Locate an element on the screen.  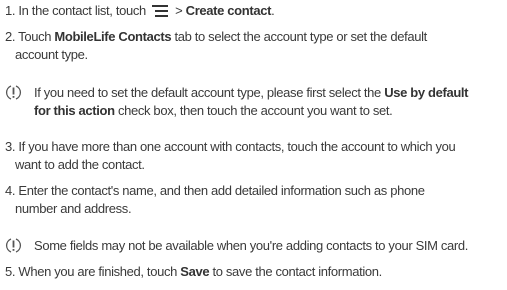
step-2-pre: 2. Touch is located at coordinates (30, 36).